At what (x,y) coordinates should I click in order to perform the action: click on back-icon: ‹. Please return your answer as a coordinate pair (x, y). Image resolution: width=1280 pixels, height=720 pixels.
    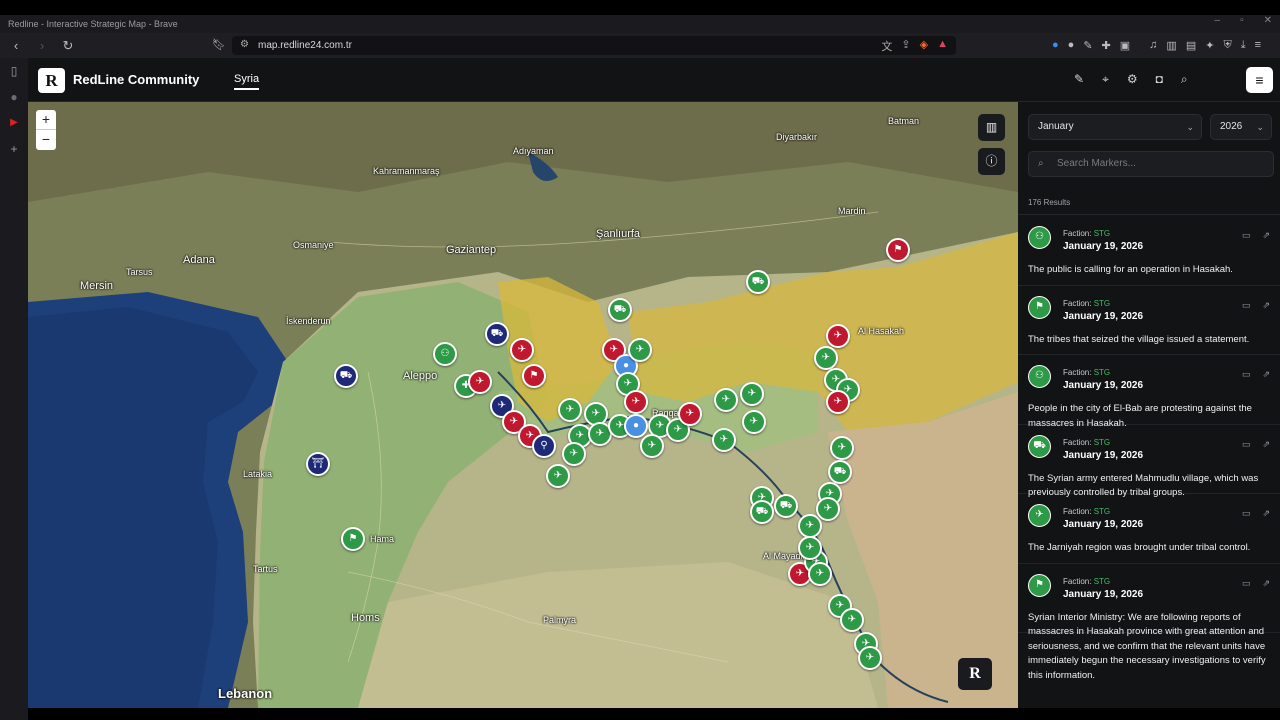
    Looking at the image, I should click on (16, 45).